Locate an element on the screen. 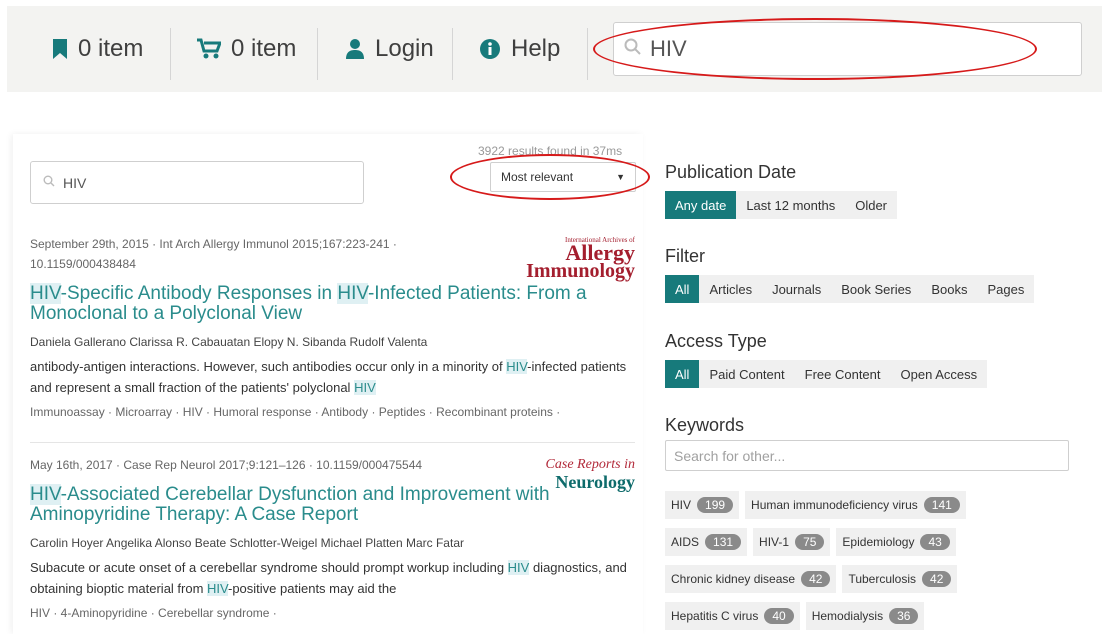  keyword-chip-hemodialysis: Hemodialysis 36 is located at coordinates (865, 616).